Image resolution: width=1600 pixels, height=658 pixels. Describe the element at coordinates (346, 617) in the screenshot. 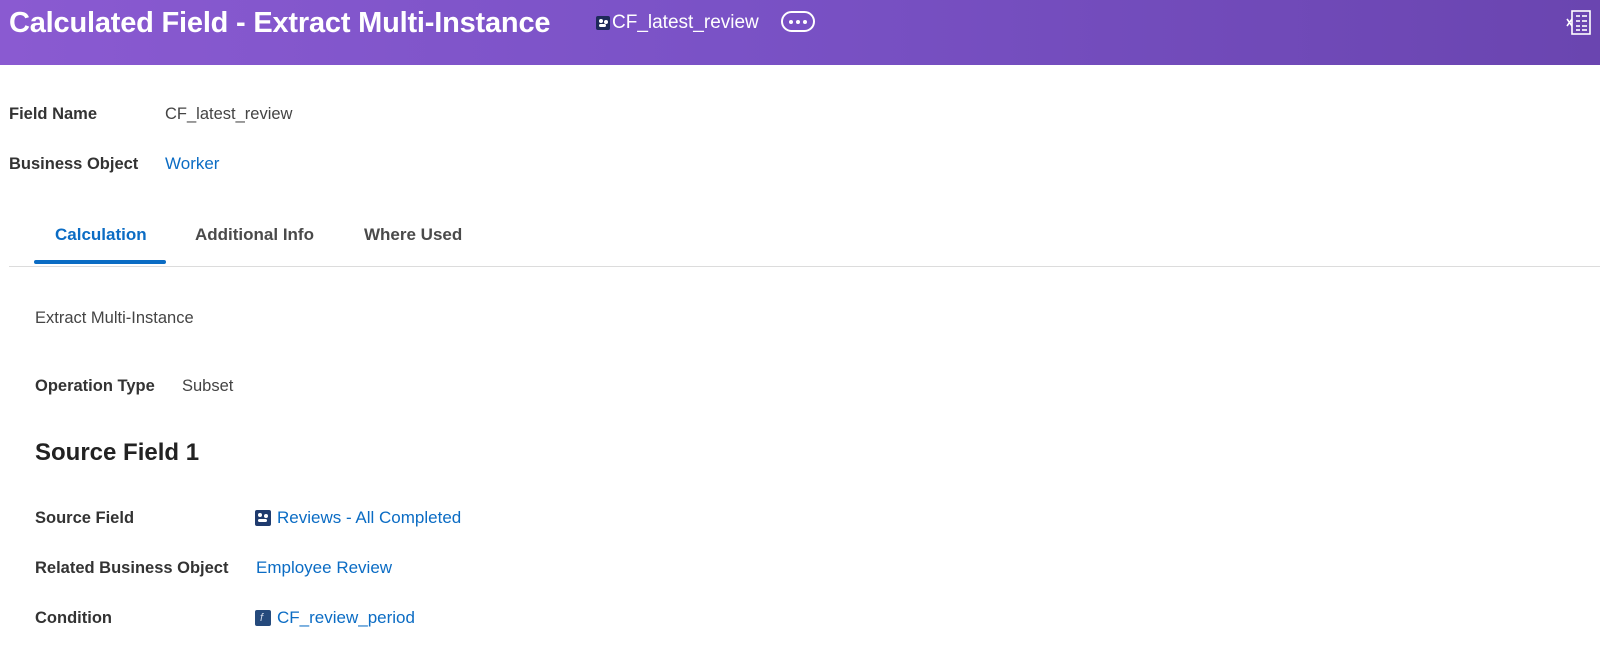

I see `condition-value: CF_review_period` at that location.